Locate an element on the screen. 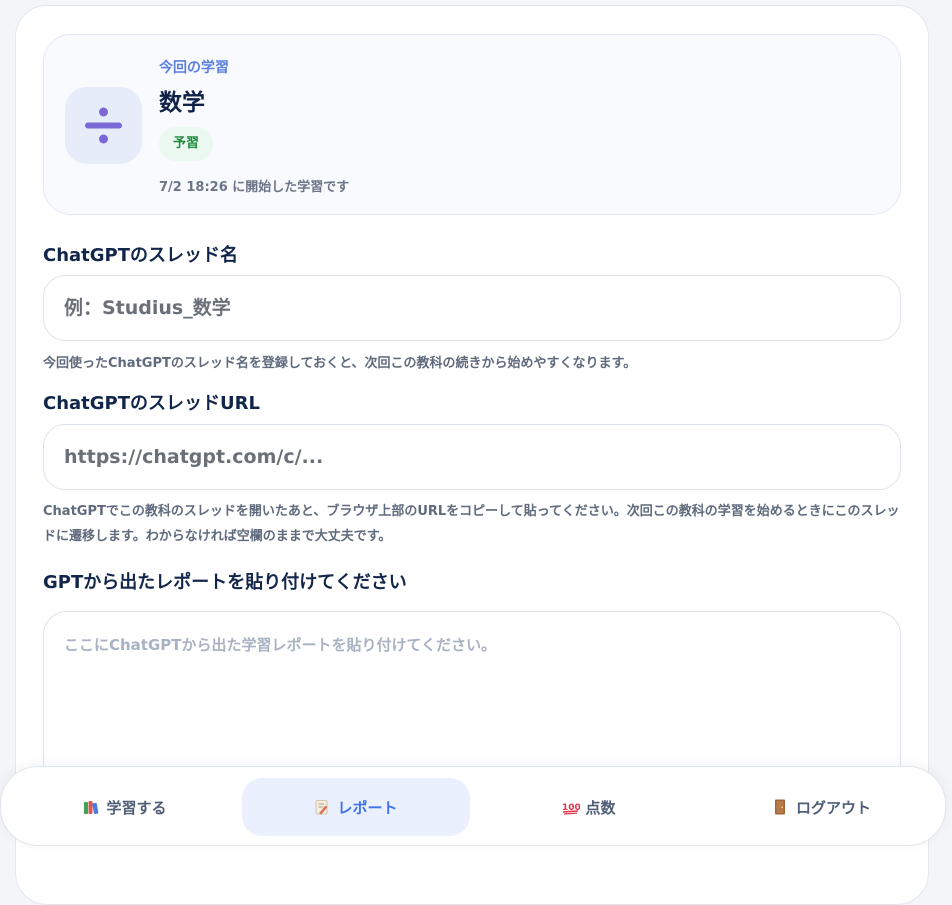 The width and height of the screenshot is (952, 905). books-icon is located at coordinates (91, 807).